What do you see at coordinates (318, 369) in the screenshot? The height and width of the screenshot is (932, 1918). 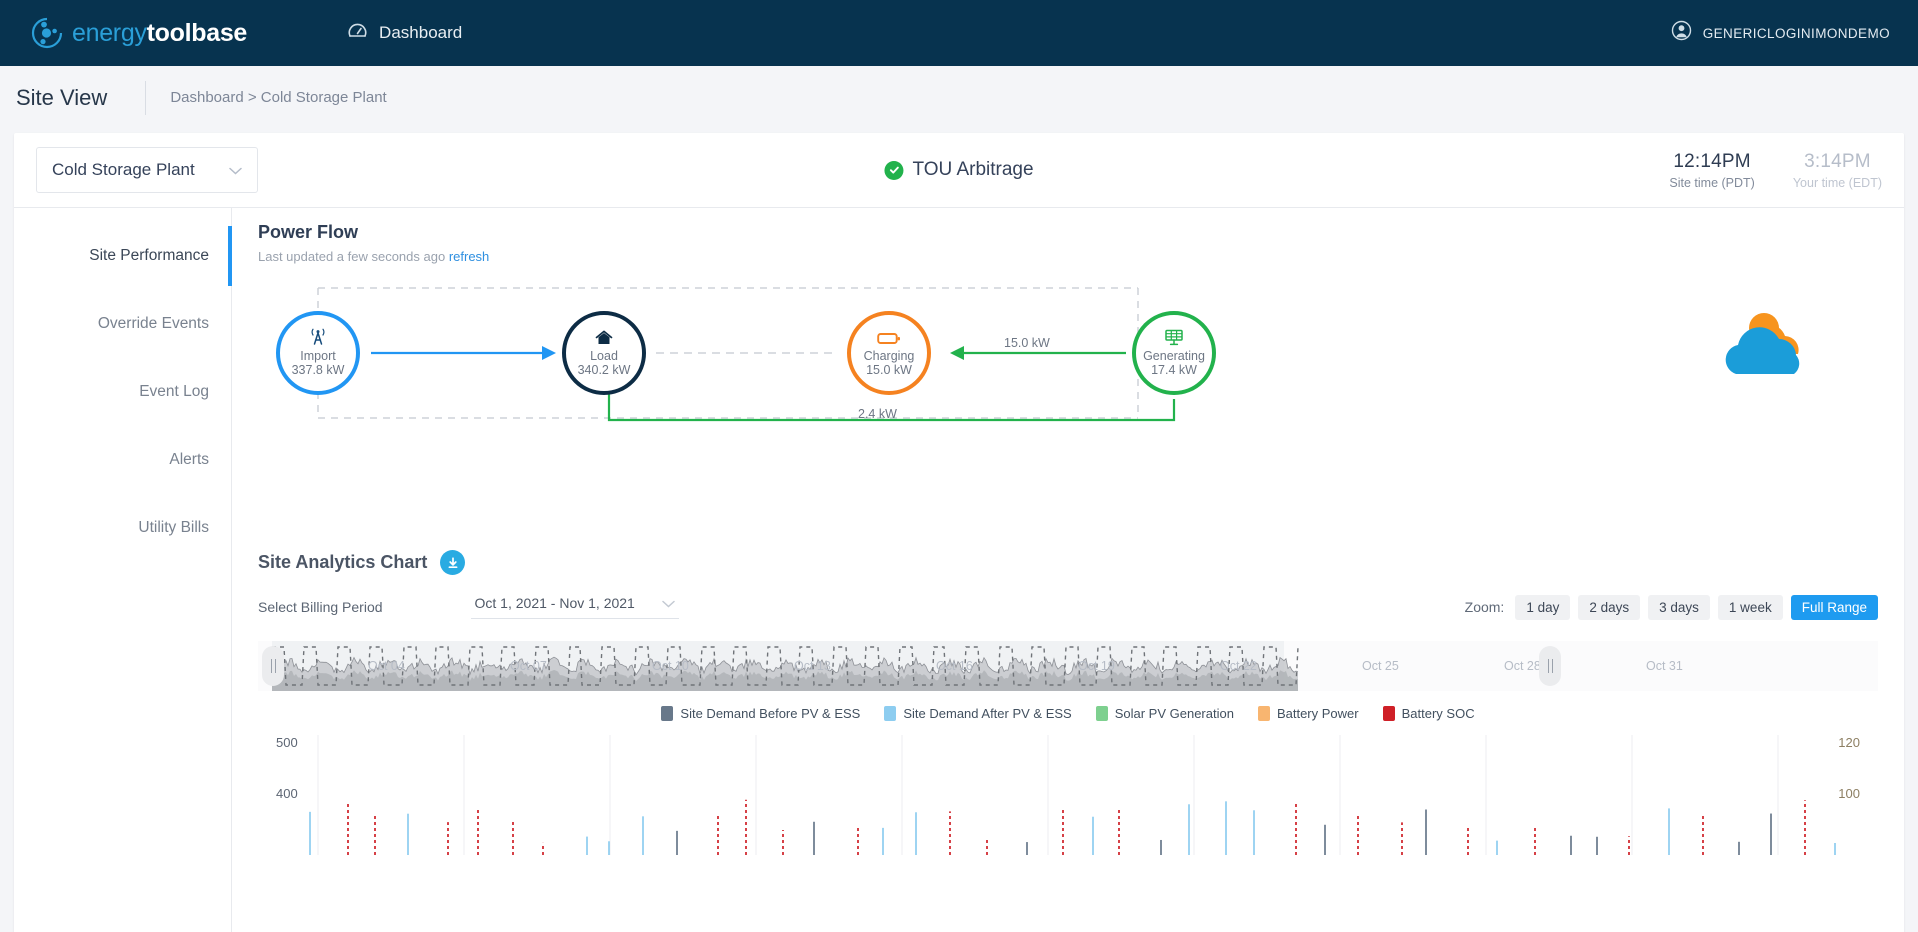 I see `power-node-import-value: 337.8 kW` at bounding box center [318, 369].